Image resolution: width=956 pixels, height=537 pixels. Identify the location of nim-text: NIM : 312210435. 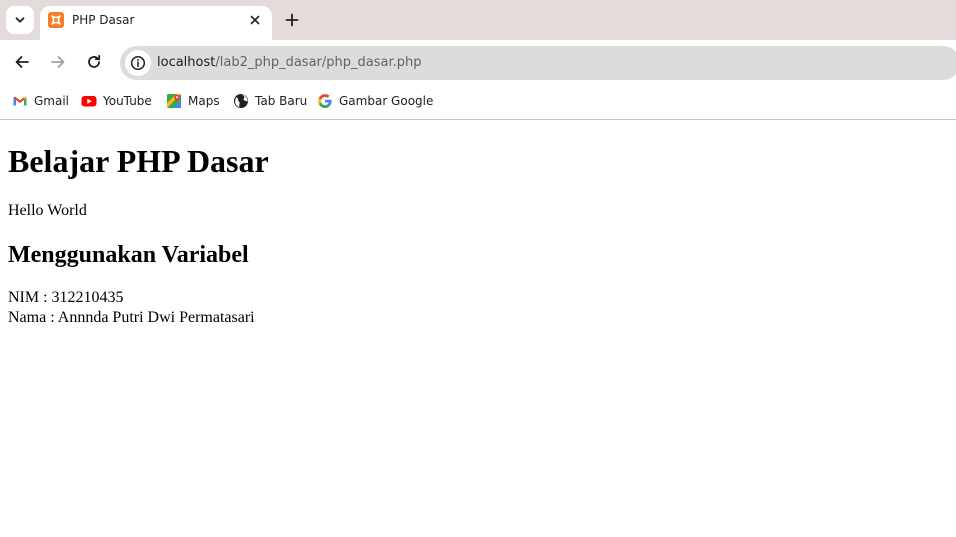
(66, 297).